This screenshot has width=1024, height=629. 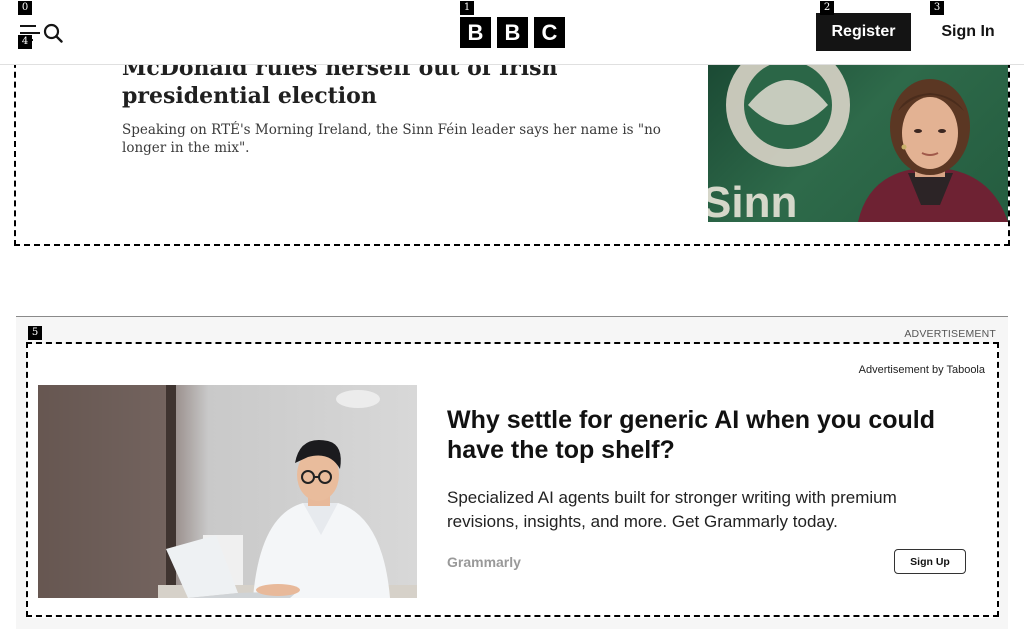 What do you see at coordinates (53, 33) in the screenshot?
I see `search-icon` at bounding box center [53, 33].